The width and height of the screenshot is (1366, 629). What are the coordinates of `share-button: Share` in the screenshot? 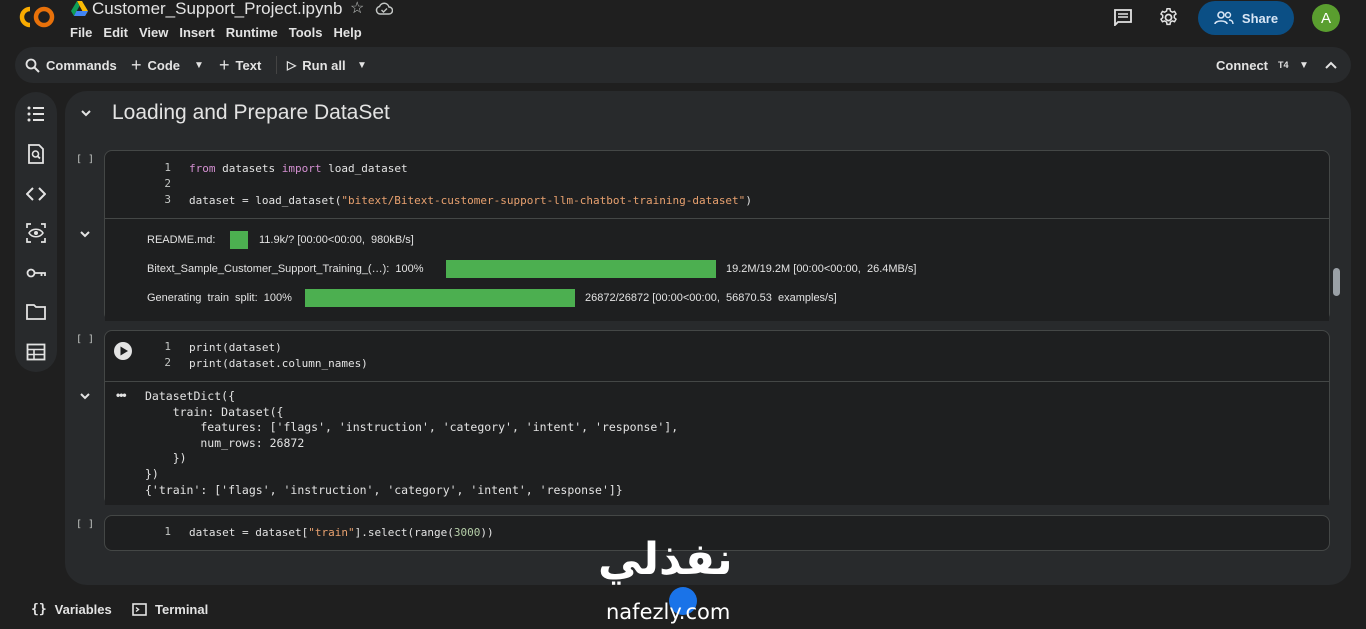 It's located at (1246, 18).